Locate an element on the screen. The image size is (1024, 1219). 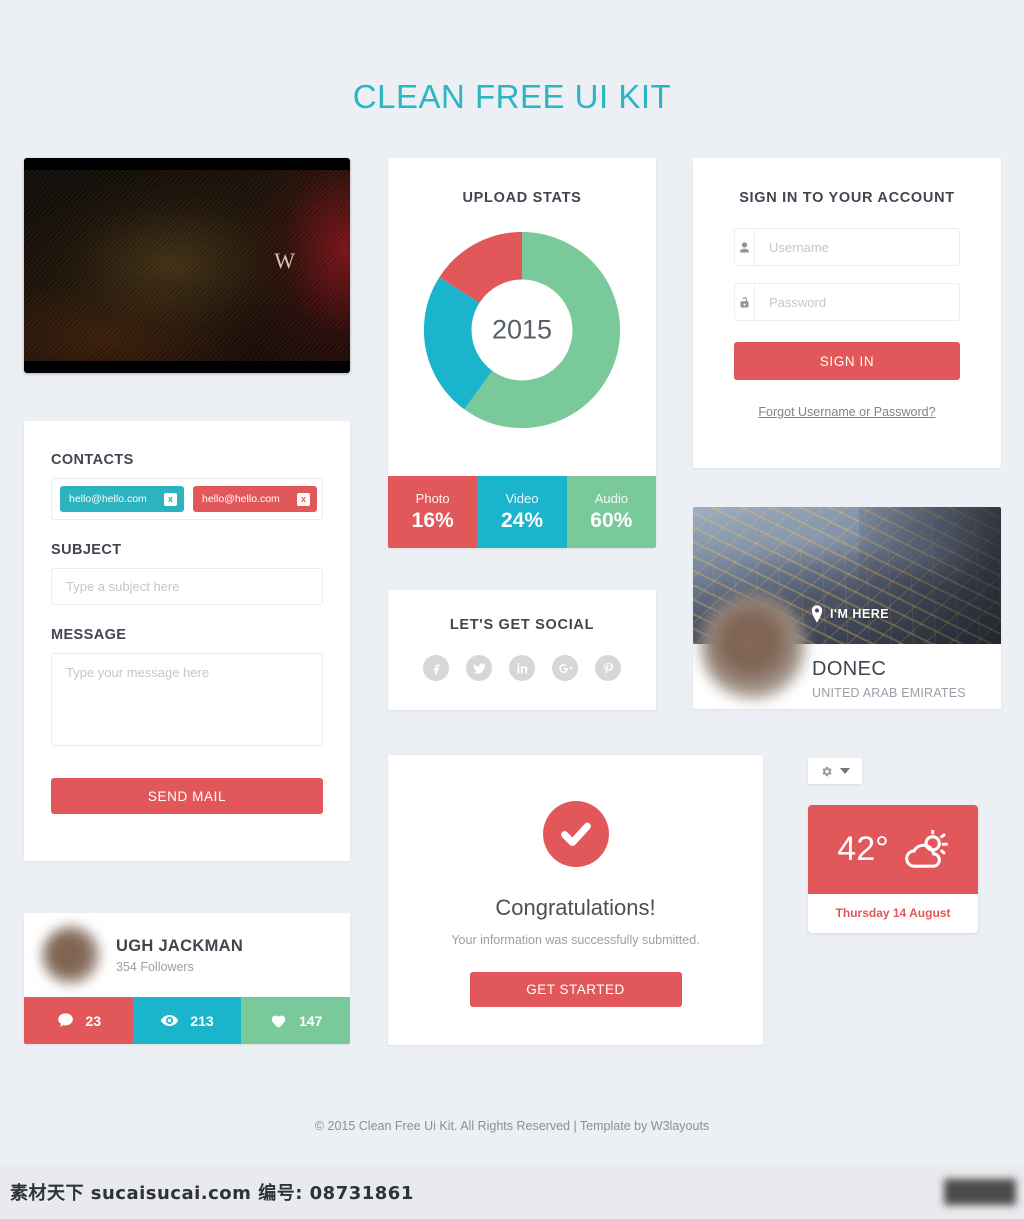
city-shadow-overlay is located at coordinates (930, 575).